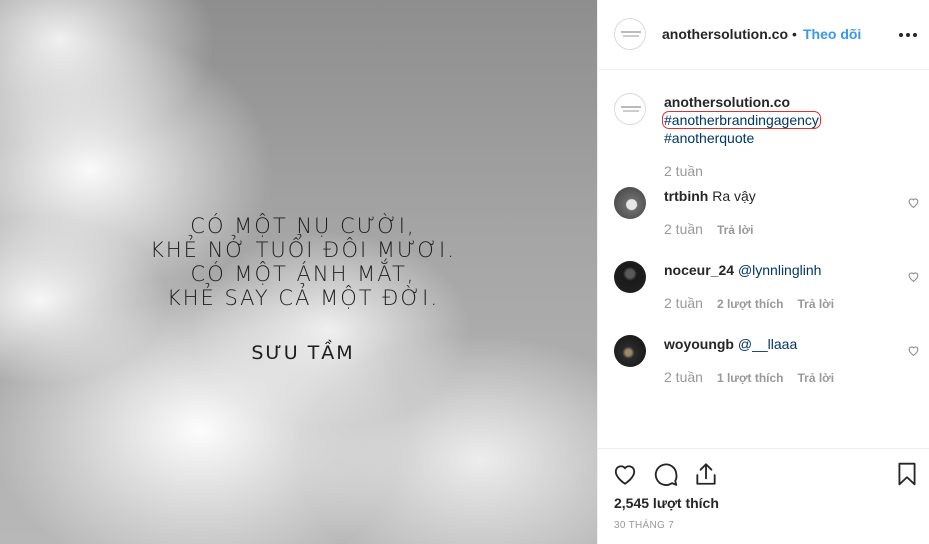  Describe the element at coordinates (779, 270) in the screenshot. I see `mention-link: @lynnlinglinh` at that location.